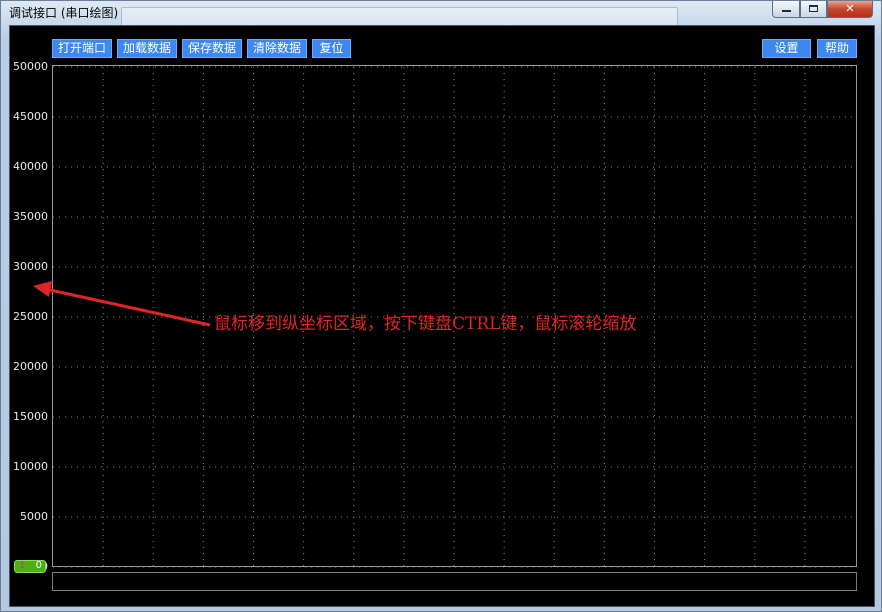 The height and width of the screenshot is (612, 882). I want to click on annotation-arrow-layer, so click(122, 304).